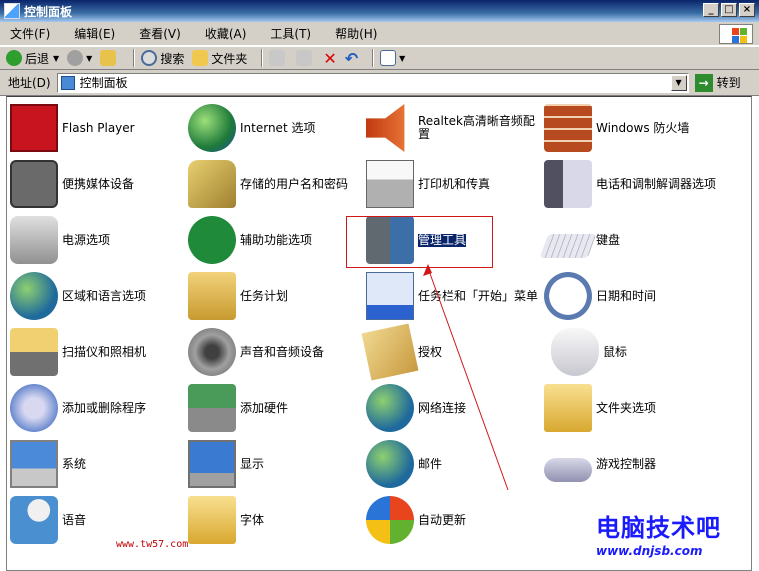 The image size is (759, 571). Describe the element at coordinates (678, 82) in the screenshot. I see `address-dropdown-icon: ▼` at that location.